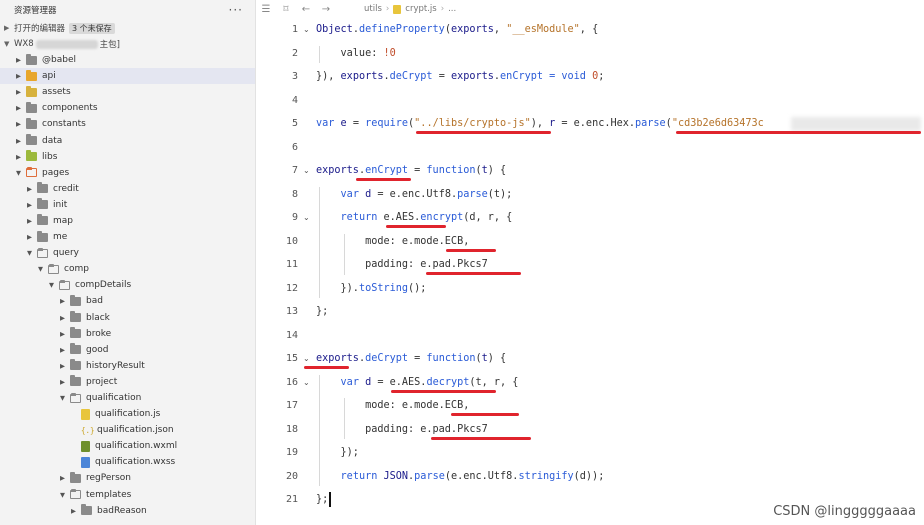 The image size is (924, 525). Describe the element at coordinates (127, 462) in the screenshot. I see `tree-file-qualification.wxss: qualification.wxss` at that location.